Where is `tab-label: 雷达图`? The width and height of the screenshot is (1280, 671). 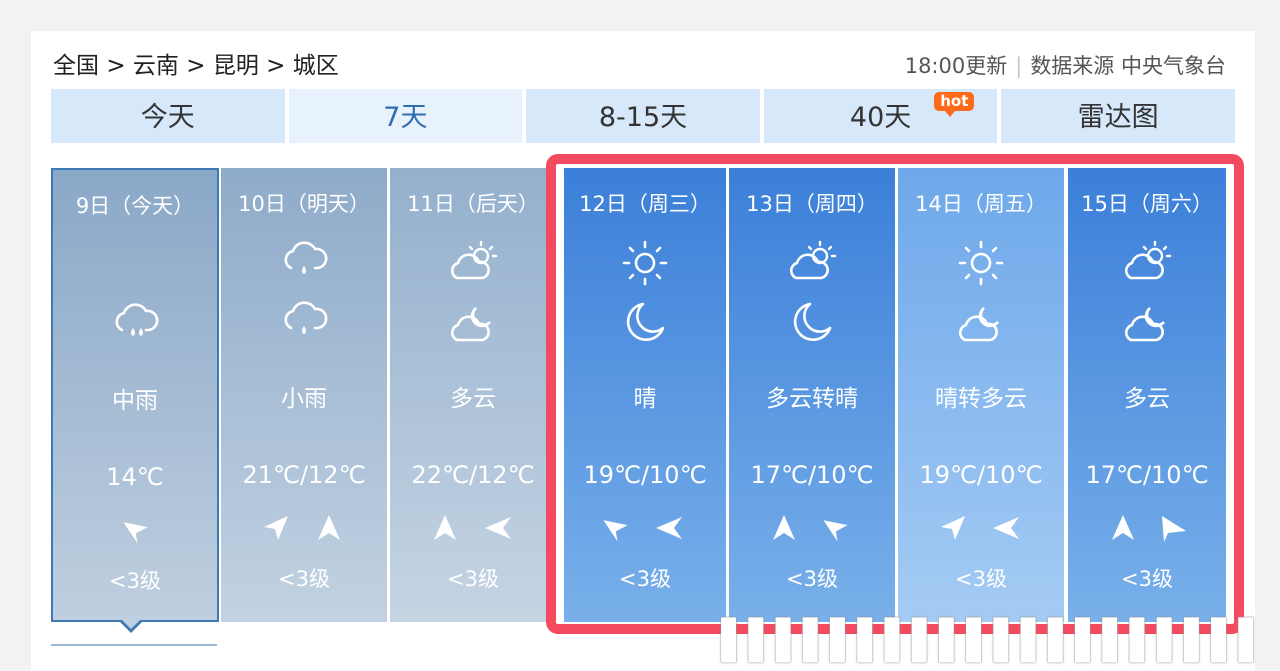 tab-label: 雷达图 is located at coordinates (1118, 117).